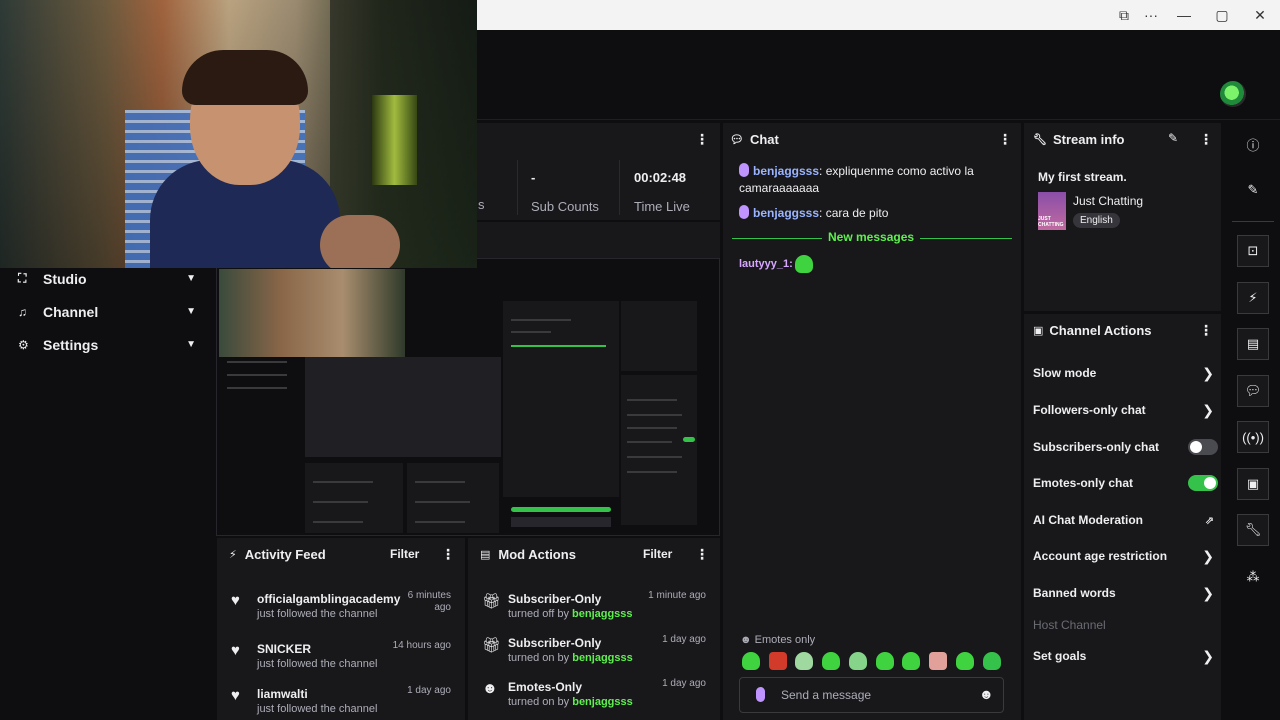 This screenshot has width=1280, height=720. Describe the element at coordinates (1005, 139) in the screenshot. I see `chat-menu-icon: ⋮` at that location.